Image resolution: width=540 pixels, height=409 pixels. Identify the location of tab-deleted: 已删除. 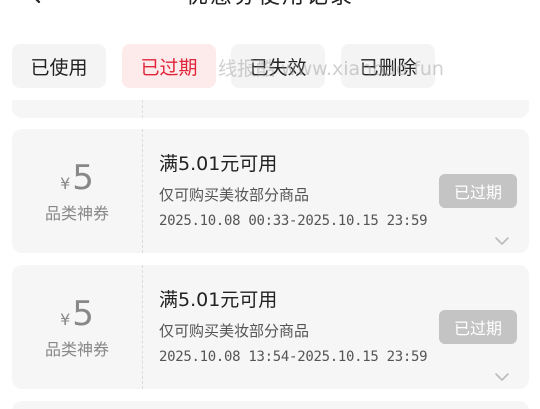
(388, 66).